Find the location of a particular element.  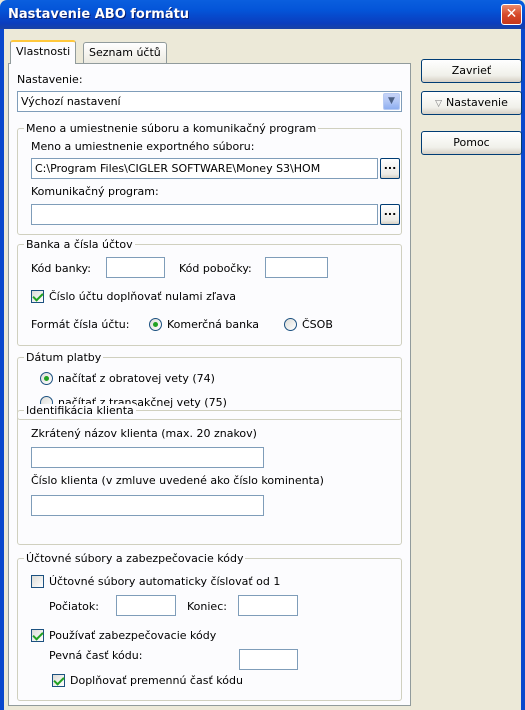

tab-vlastnosti: Vlastnosti is located at coordinates (43, 52).